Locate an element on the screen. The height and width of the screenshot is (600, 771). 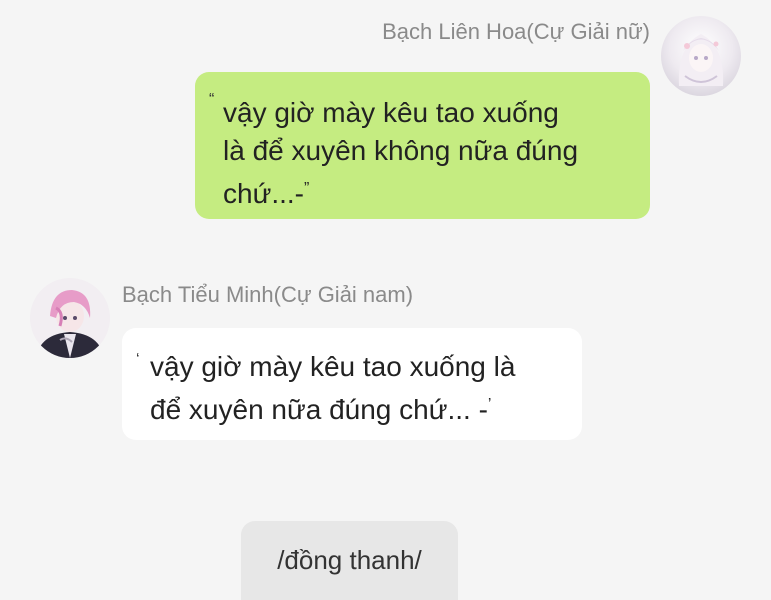
close-quote-mark: ’ is located at coordinates (489, 404).